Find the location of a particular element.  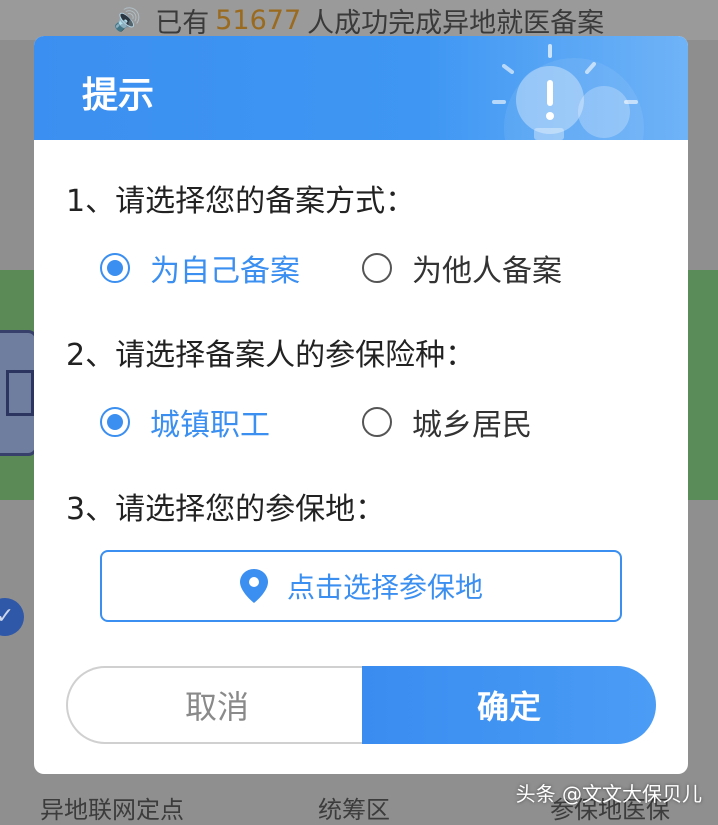

select-location-button: 点击选择参保地 is located at coordinates (361, 586).